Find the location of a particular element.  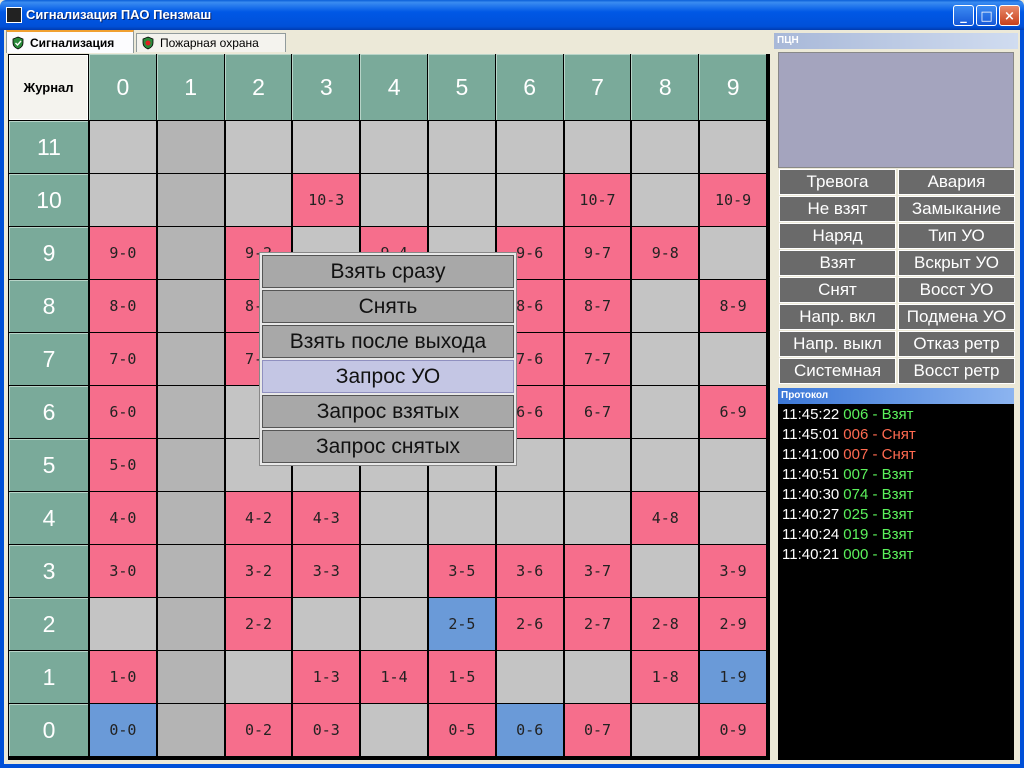

zone-cell: 6-7 is located at coordinates (597, 412).